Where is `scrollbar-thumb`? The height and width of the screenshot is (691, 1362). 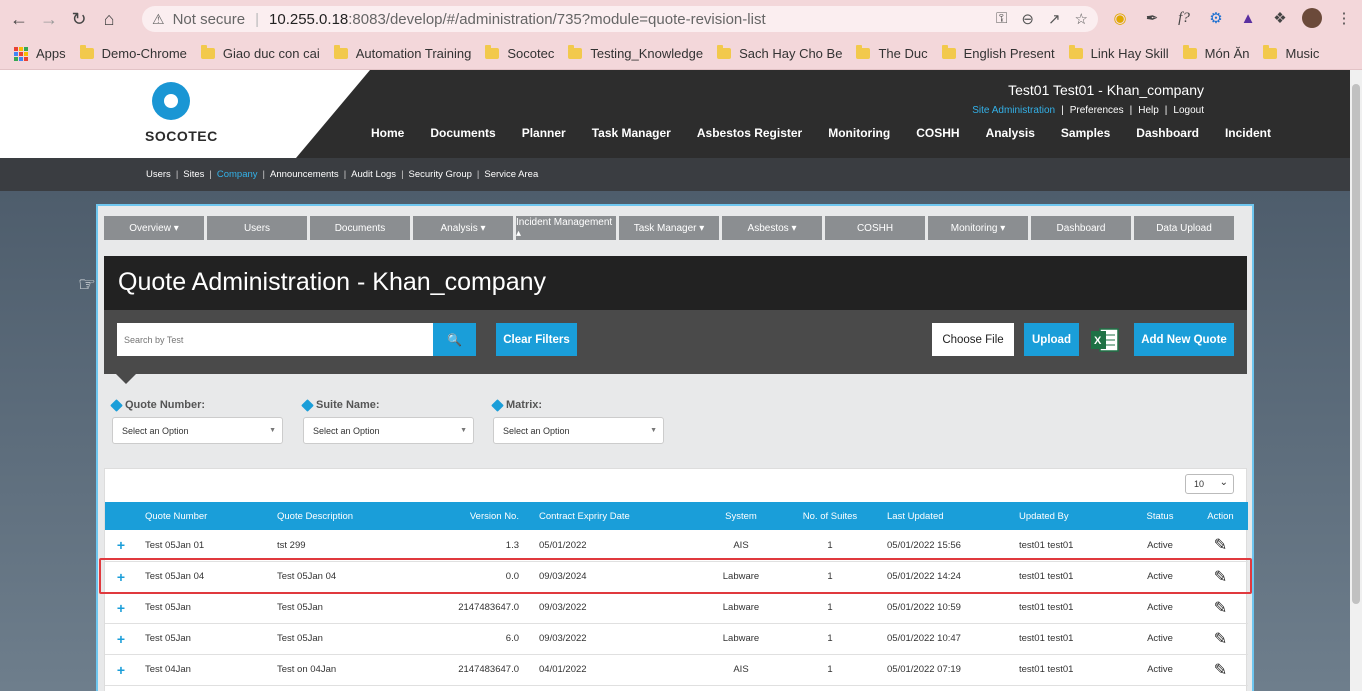 scrollbar-thumb is located at coordinates (1356, 344).